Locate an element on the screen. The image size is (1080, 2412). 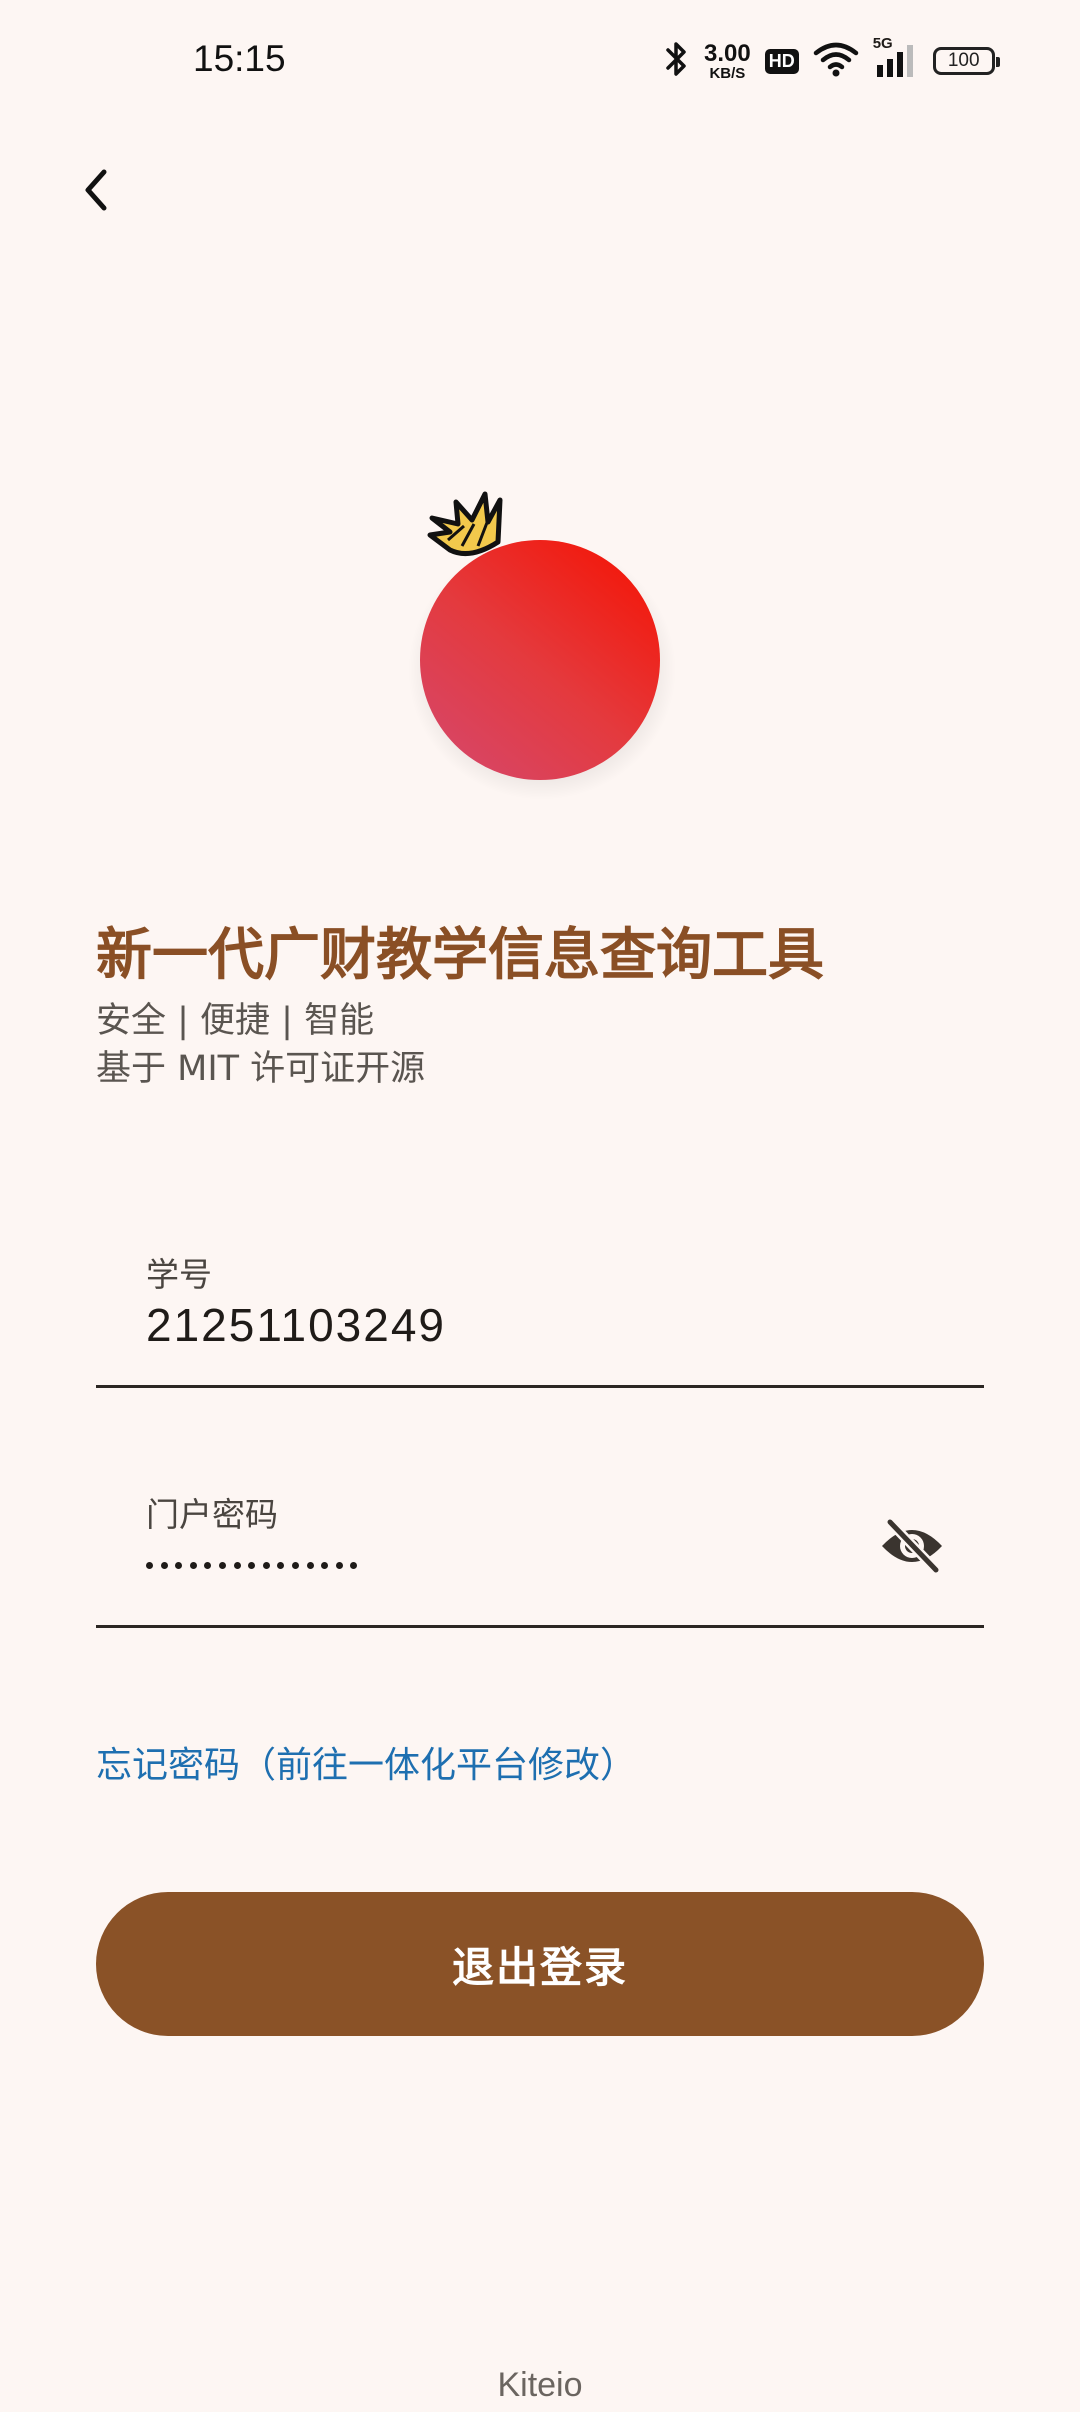
license-text: 基于 MIT 许可证开源 is located at coordinates (261, 1069).